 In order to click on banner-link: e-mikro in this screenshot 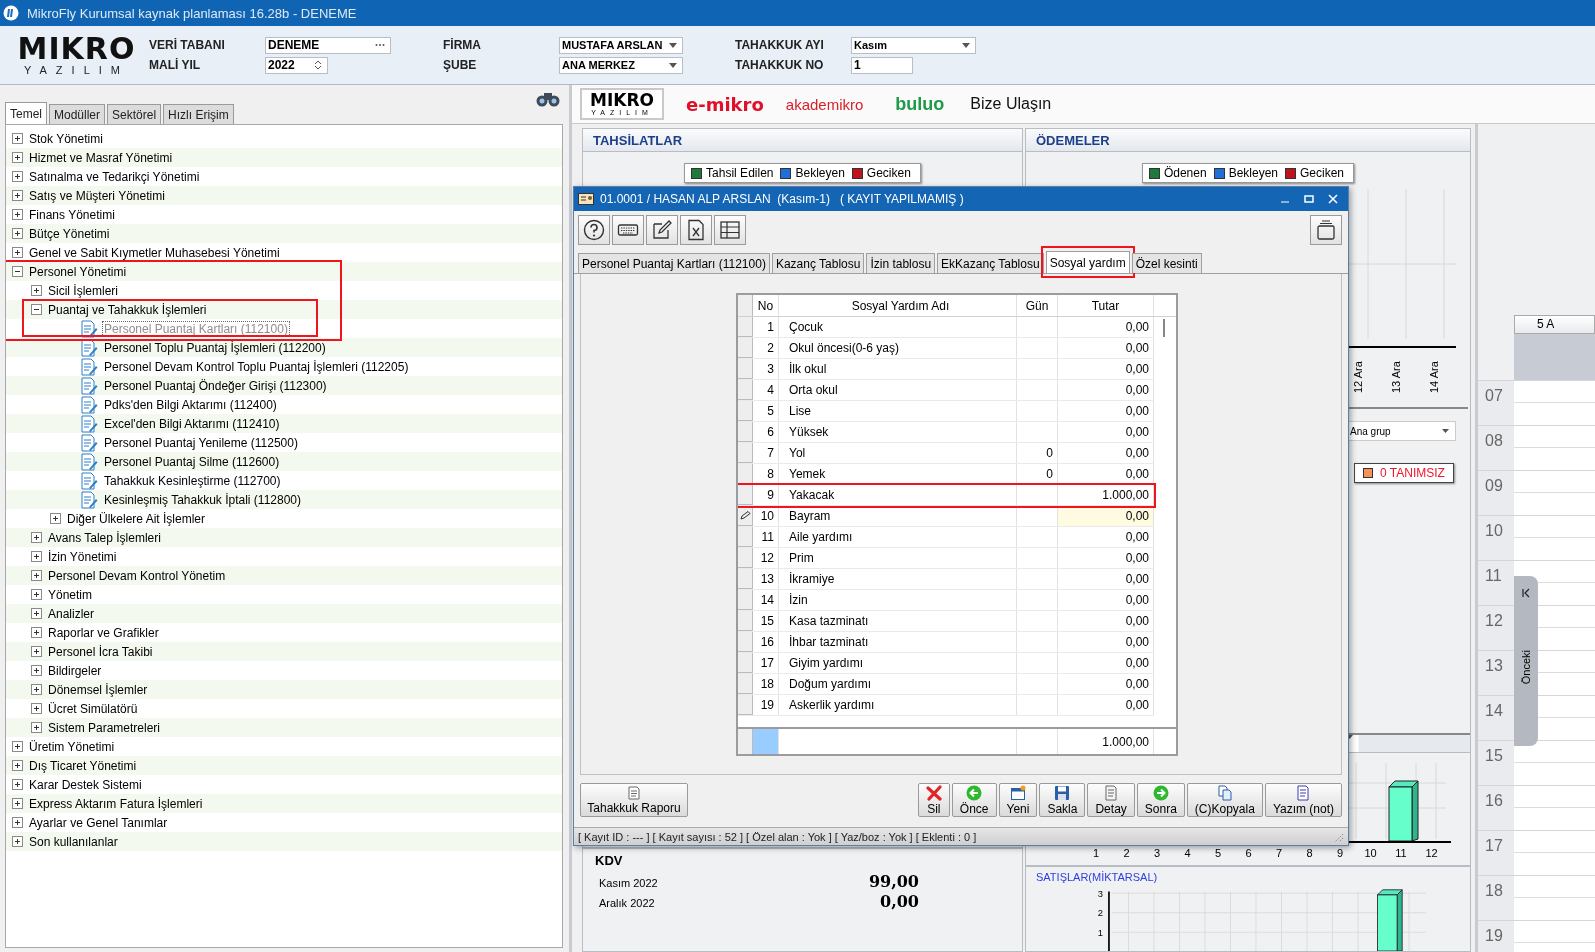, I will do `click(724, 104)`.